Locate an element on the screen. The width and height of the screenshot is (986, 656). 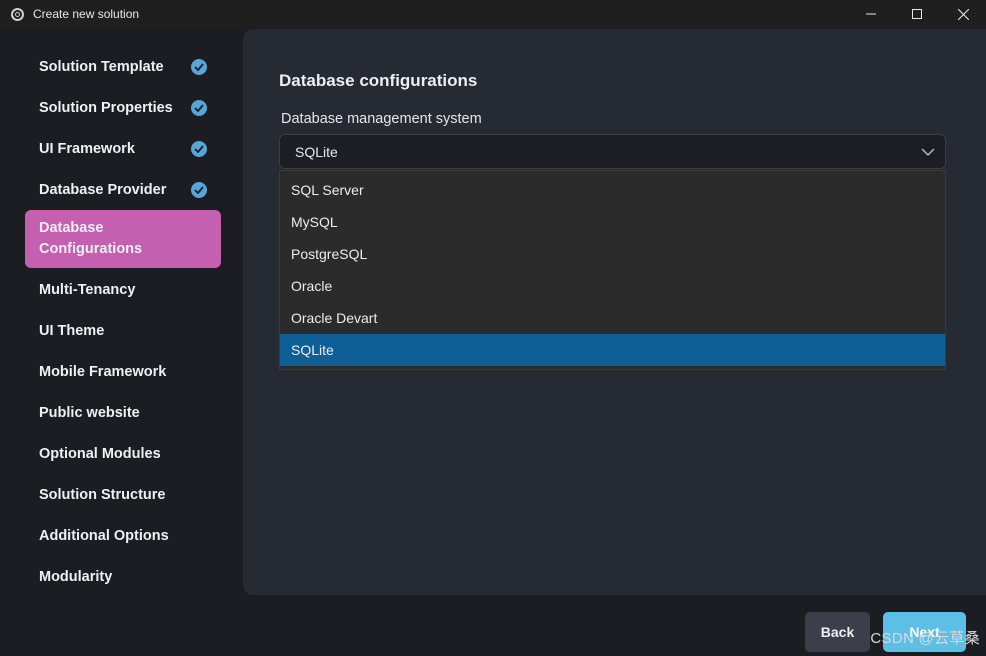
sidebar-step-8: Public website is located at coordinates (123, 412).